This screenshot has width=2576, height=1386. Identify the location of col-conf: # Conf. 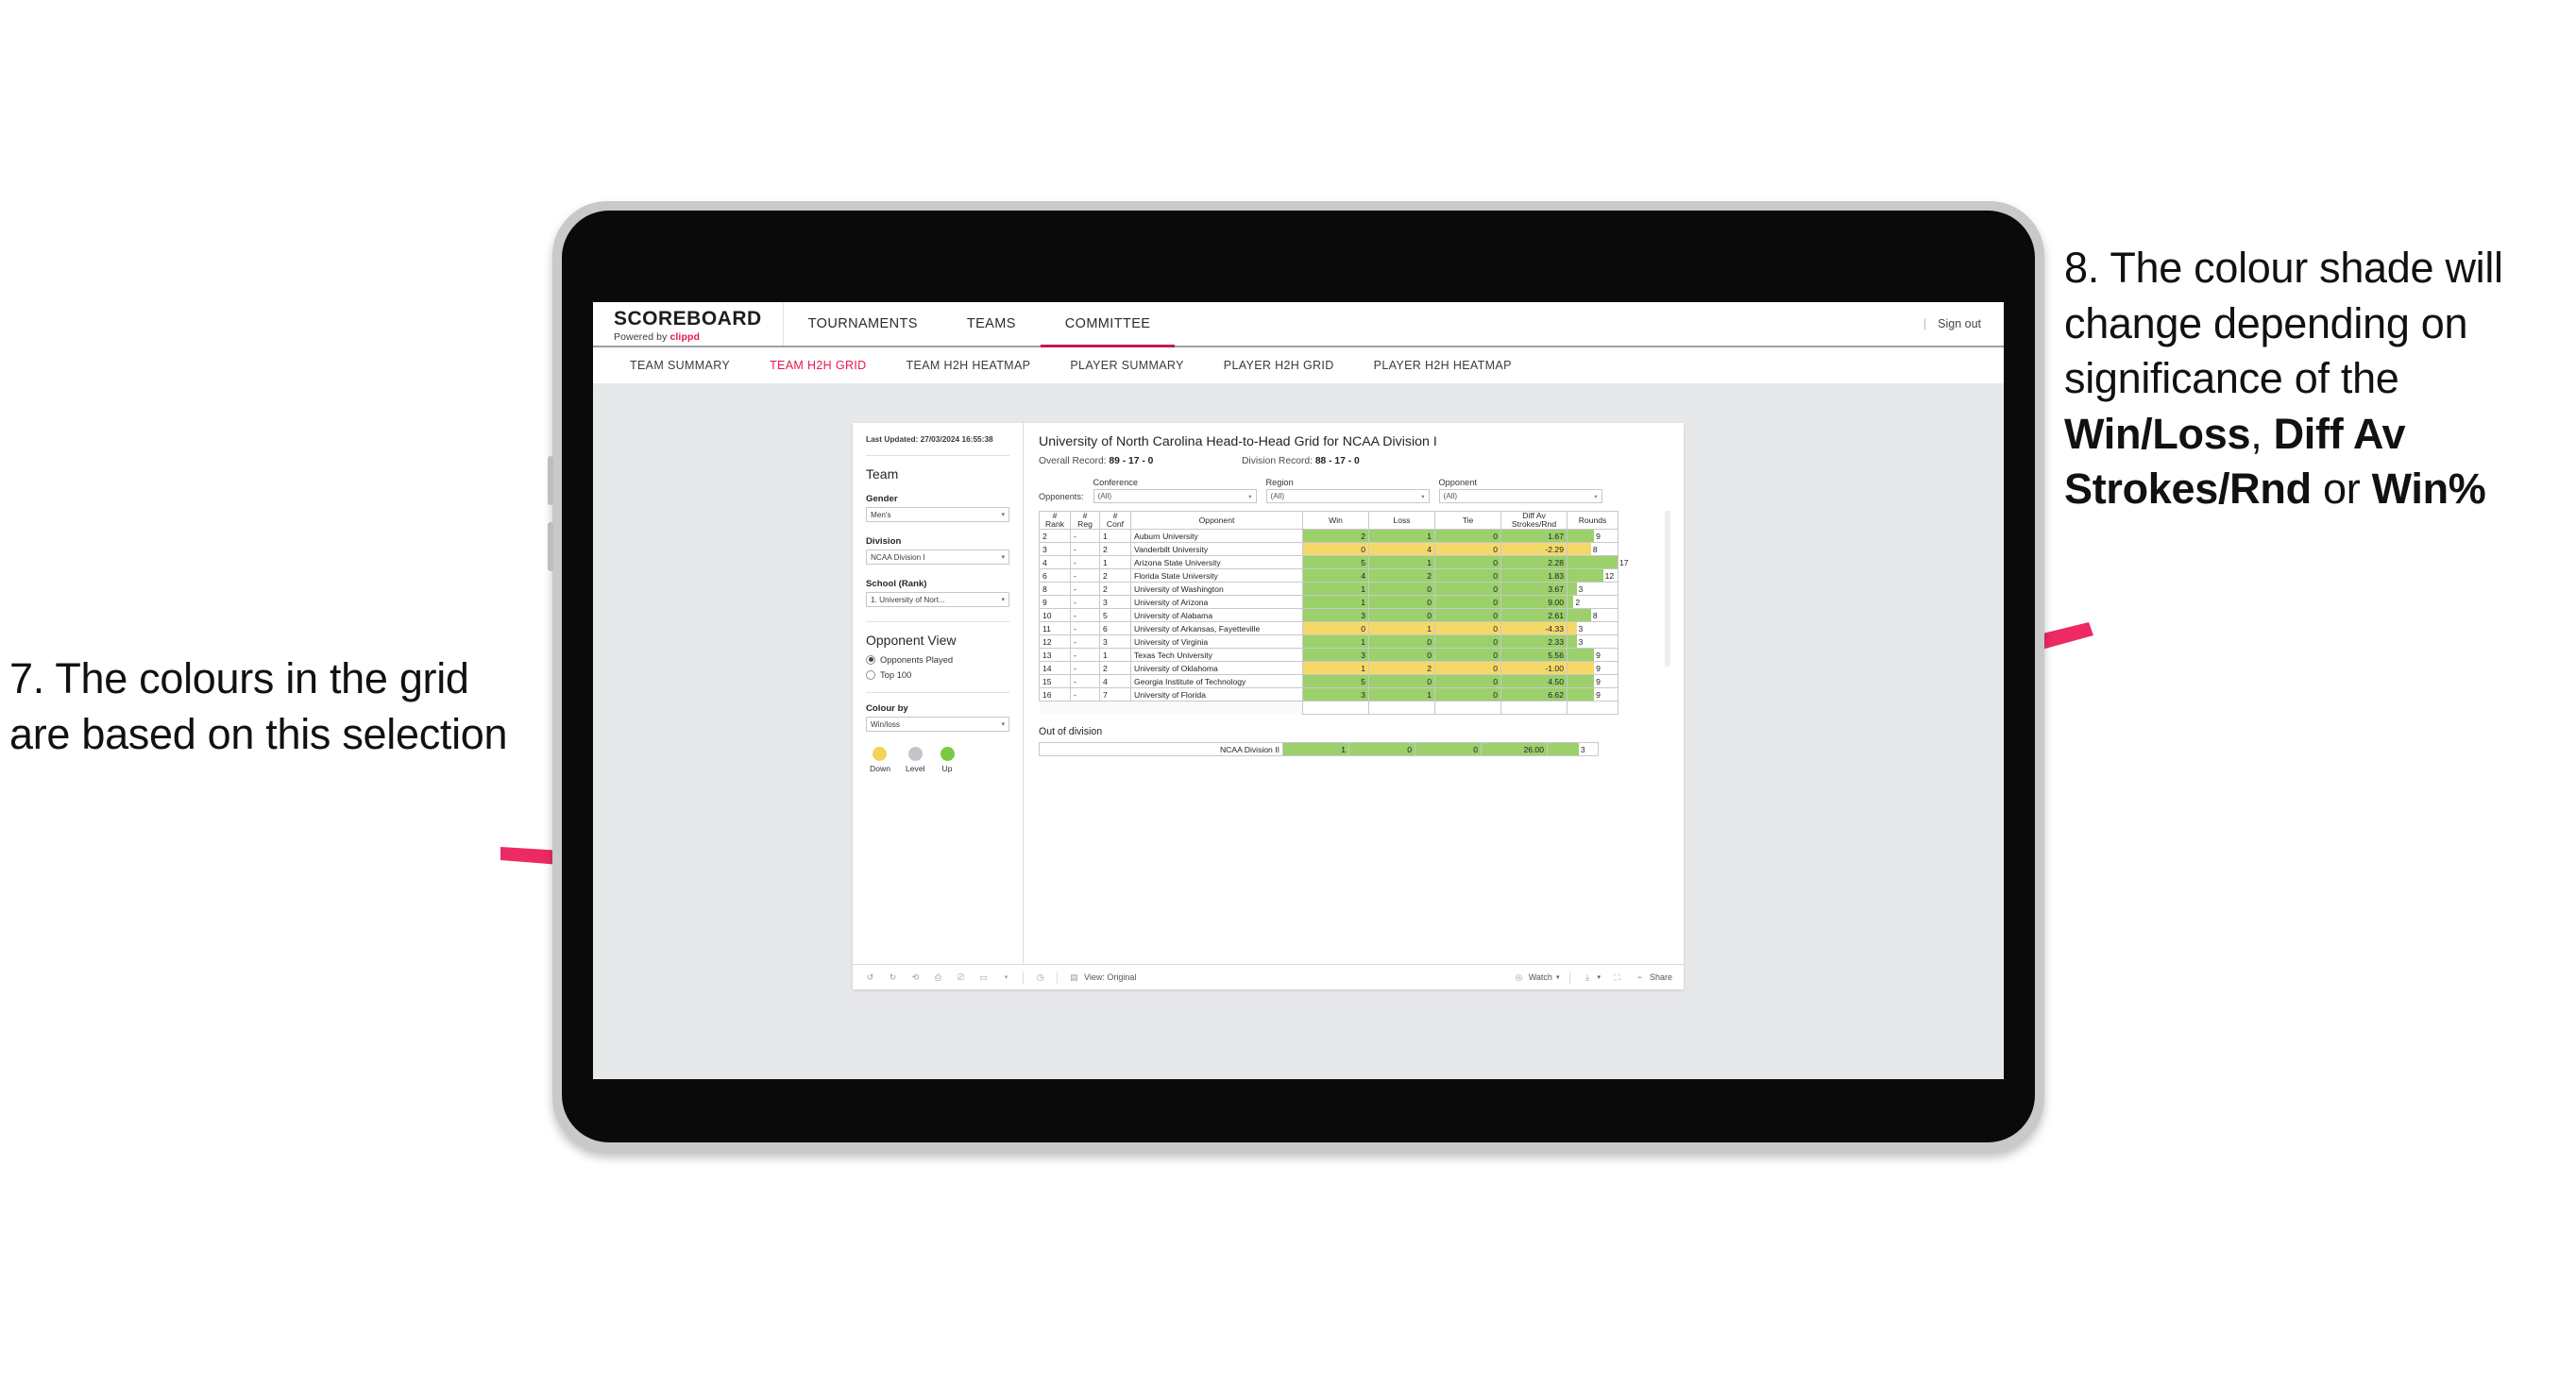
(1115, 521).